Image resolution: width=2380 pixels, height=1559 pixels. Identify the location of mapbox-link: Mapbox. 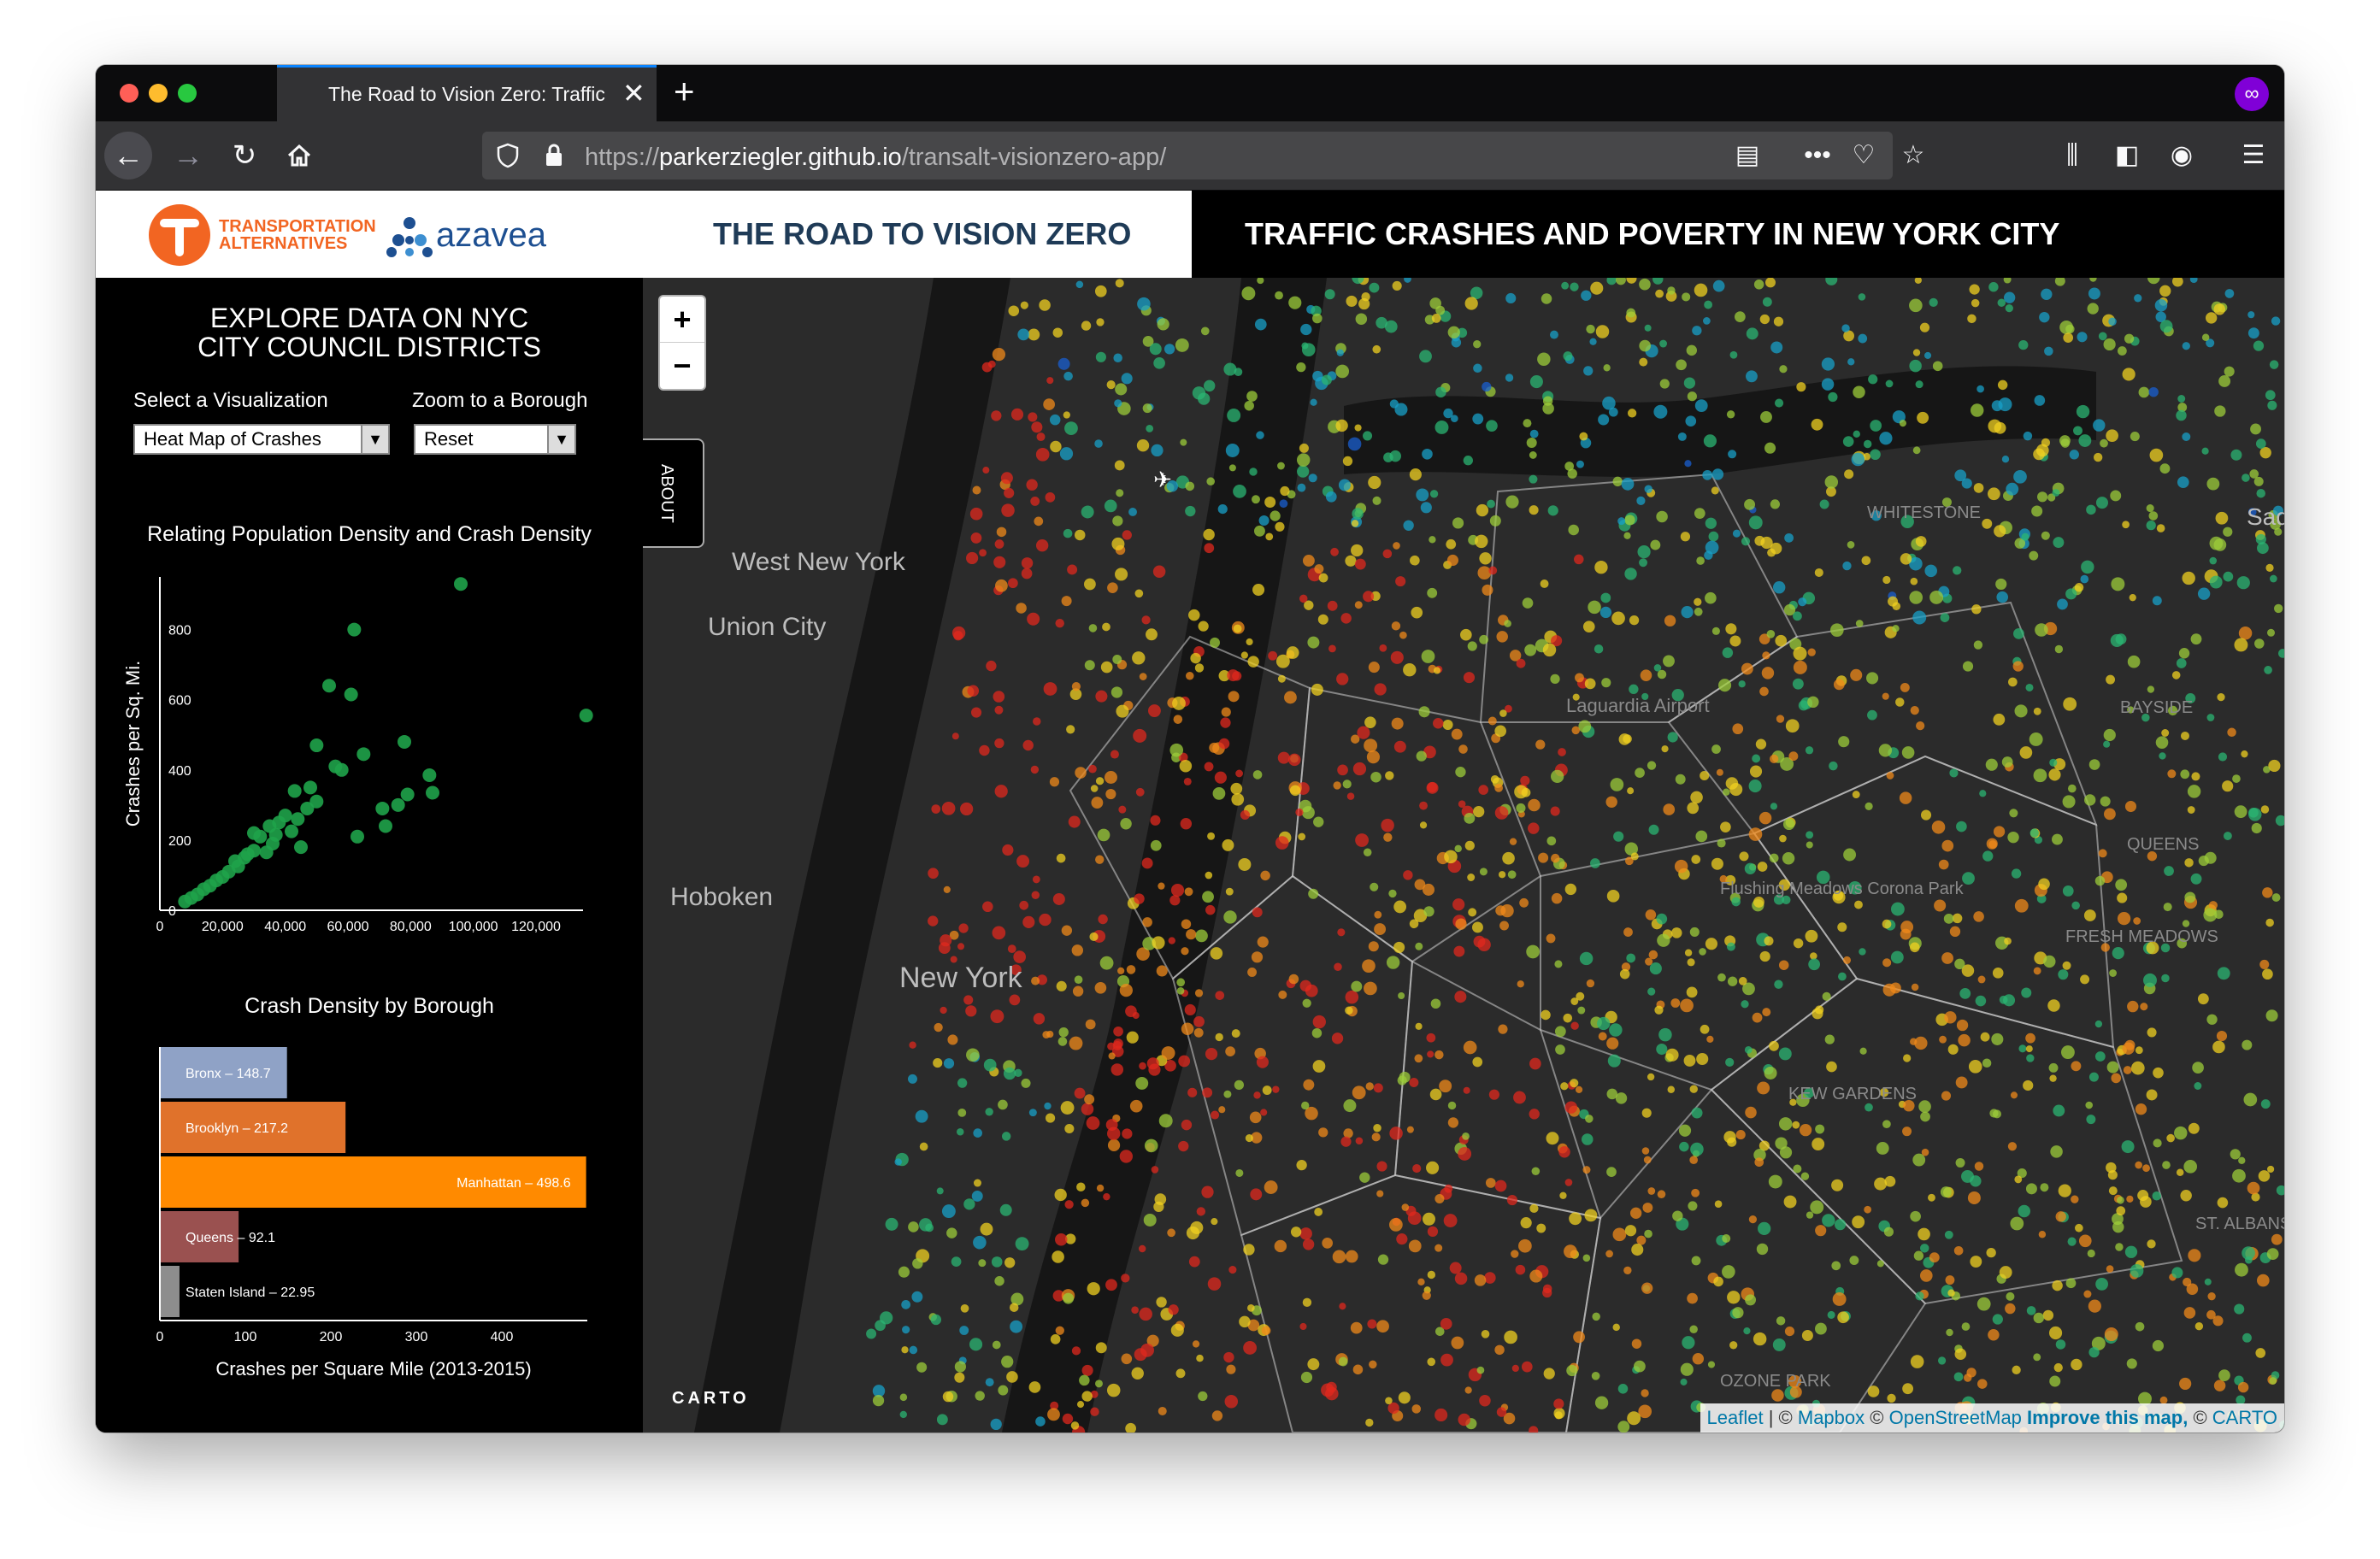
(1832, 1418).